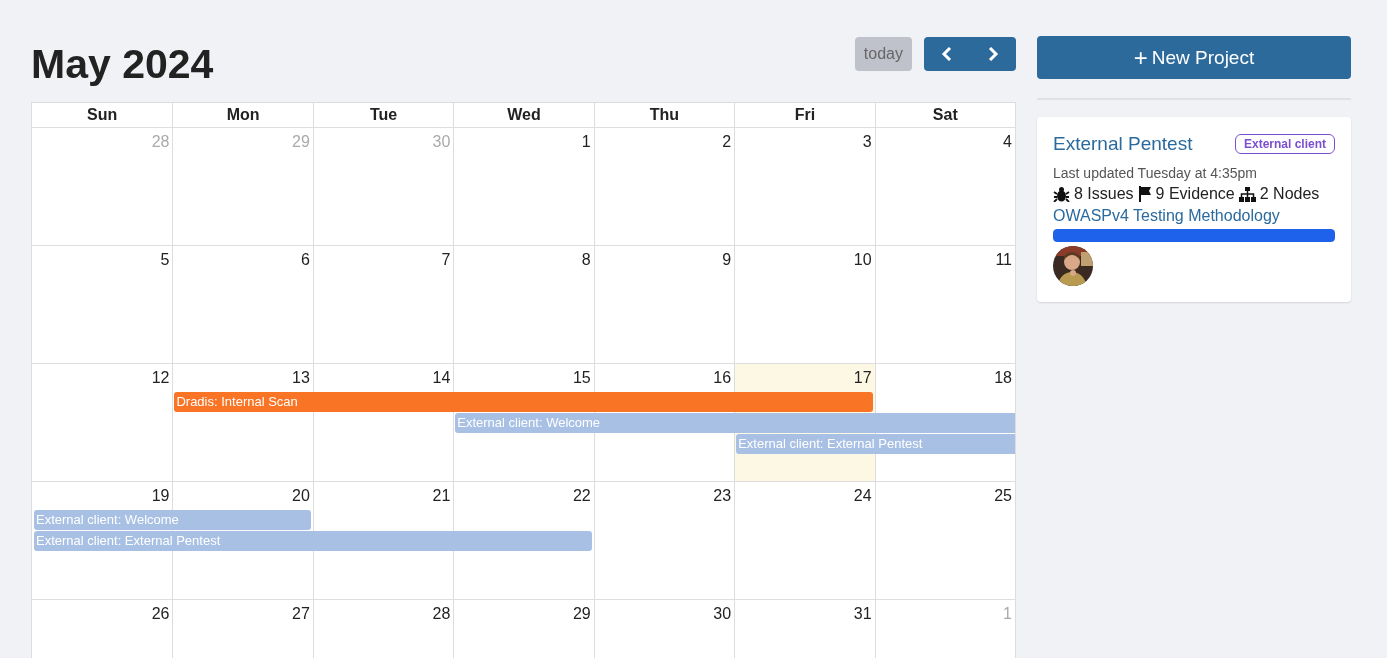  I want to click on issues-count: 8 Issues, so click(1104, 194).